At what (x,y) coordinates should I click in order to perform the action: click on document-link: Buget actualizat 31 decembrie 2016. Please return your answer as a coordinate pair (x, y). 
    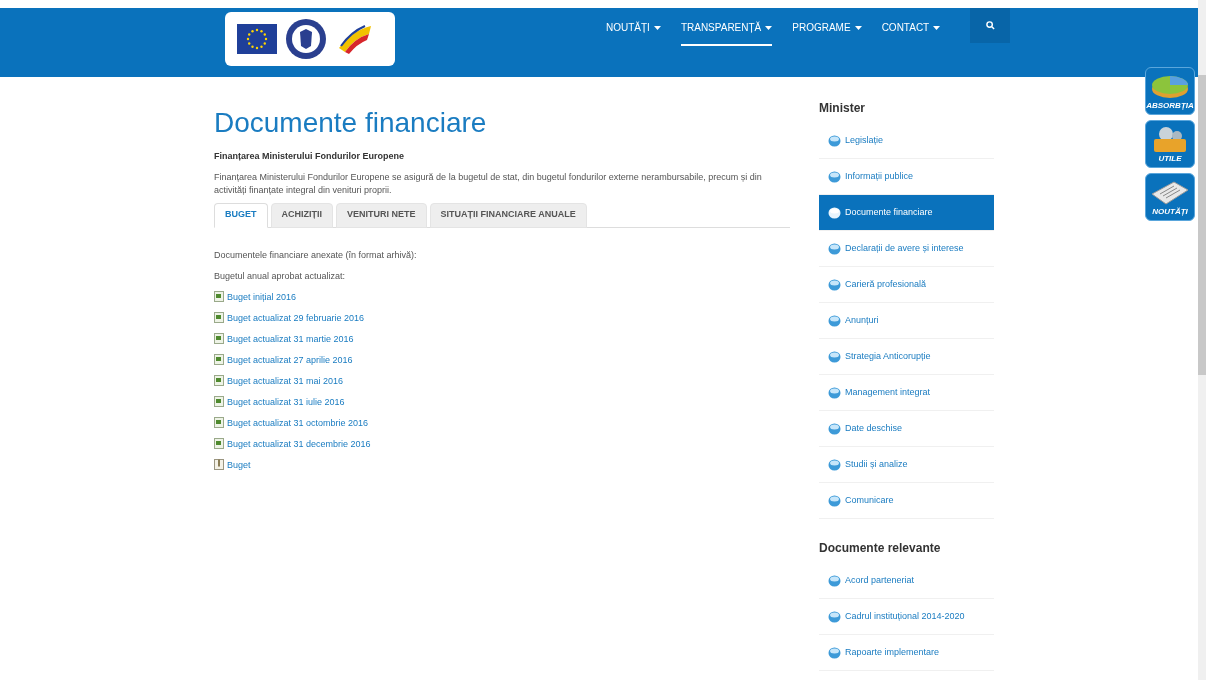
    Looking at the image, I should click on (299, 443).